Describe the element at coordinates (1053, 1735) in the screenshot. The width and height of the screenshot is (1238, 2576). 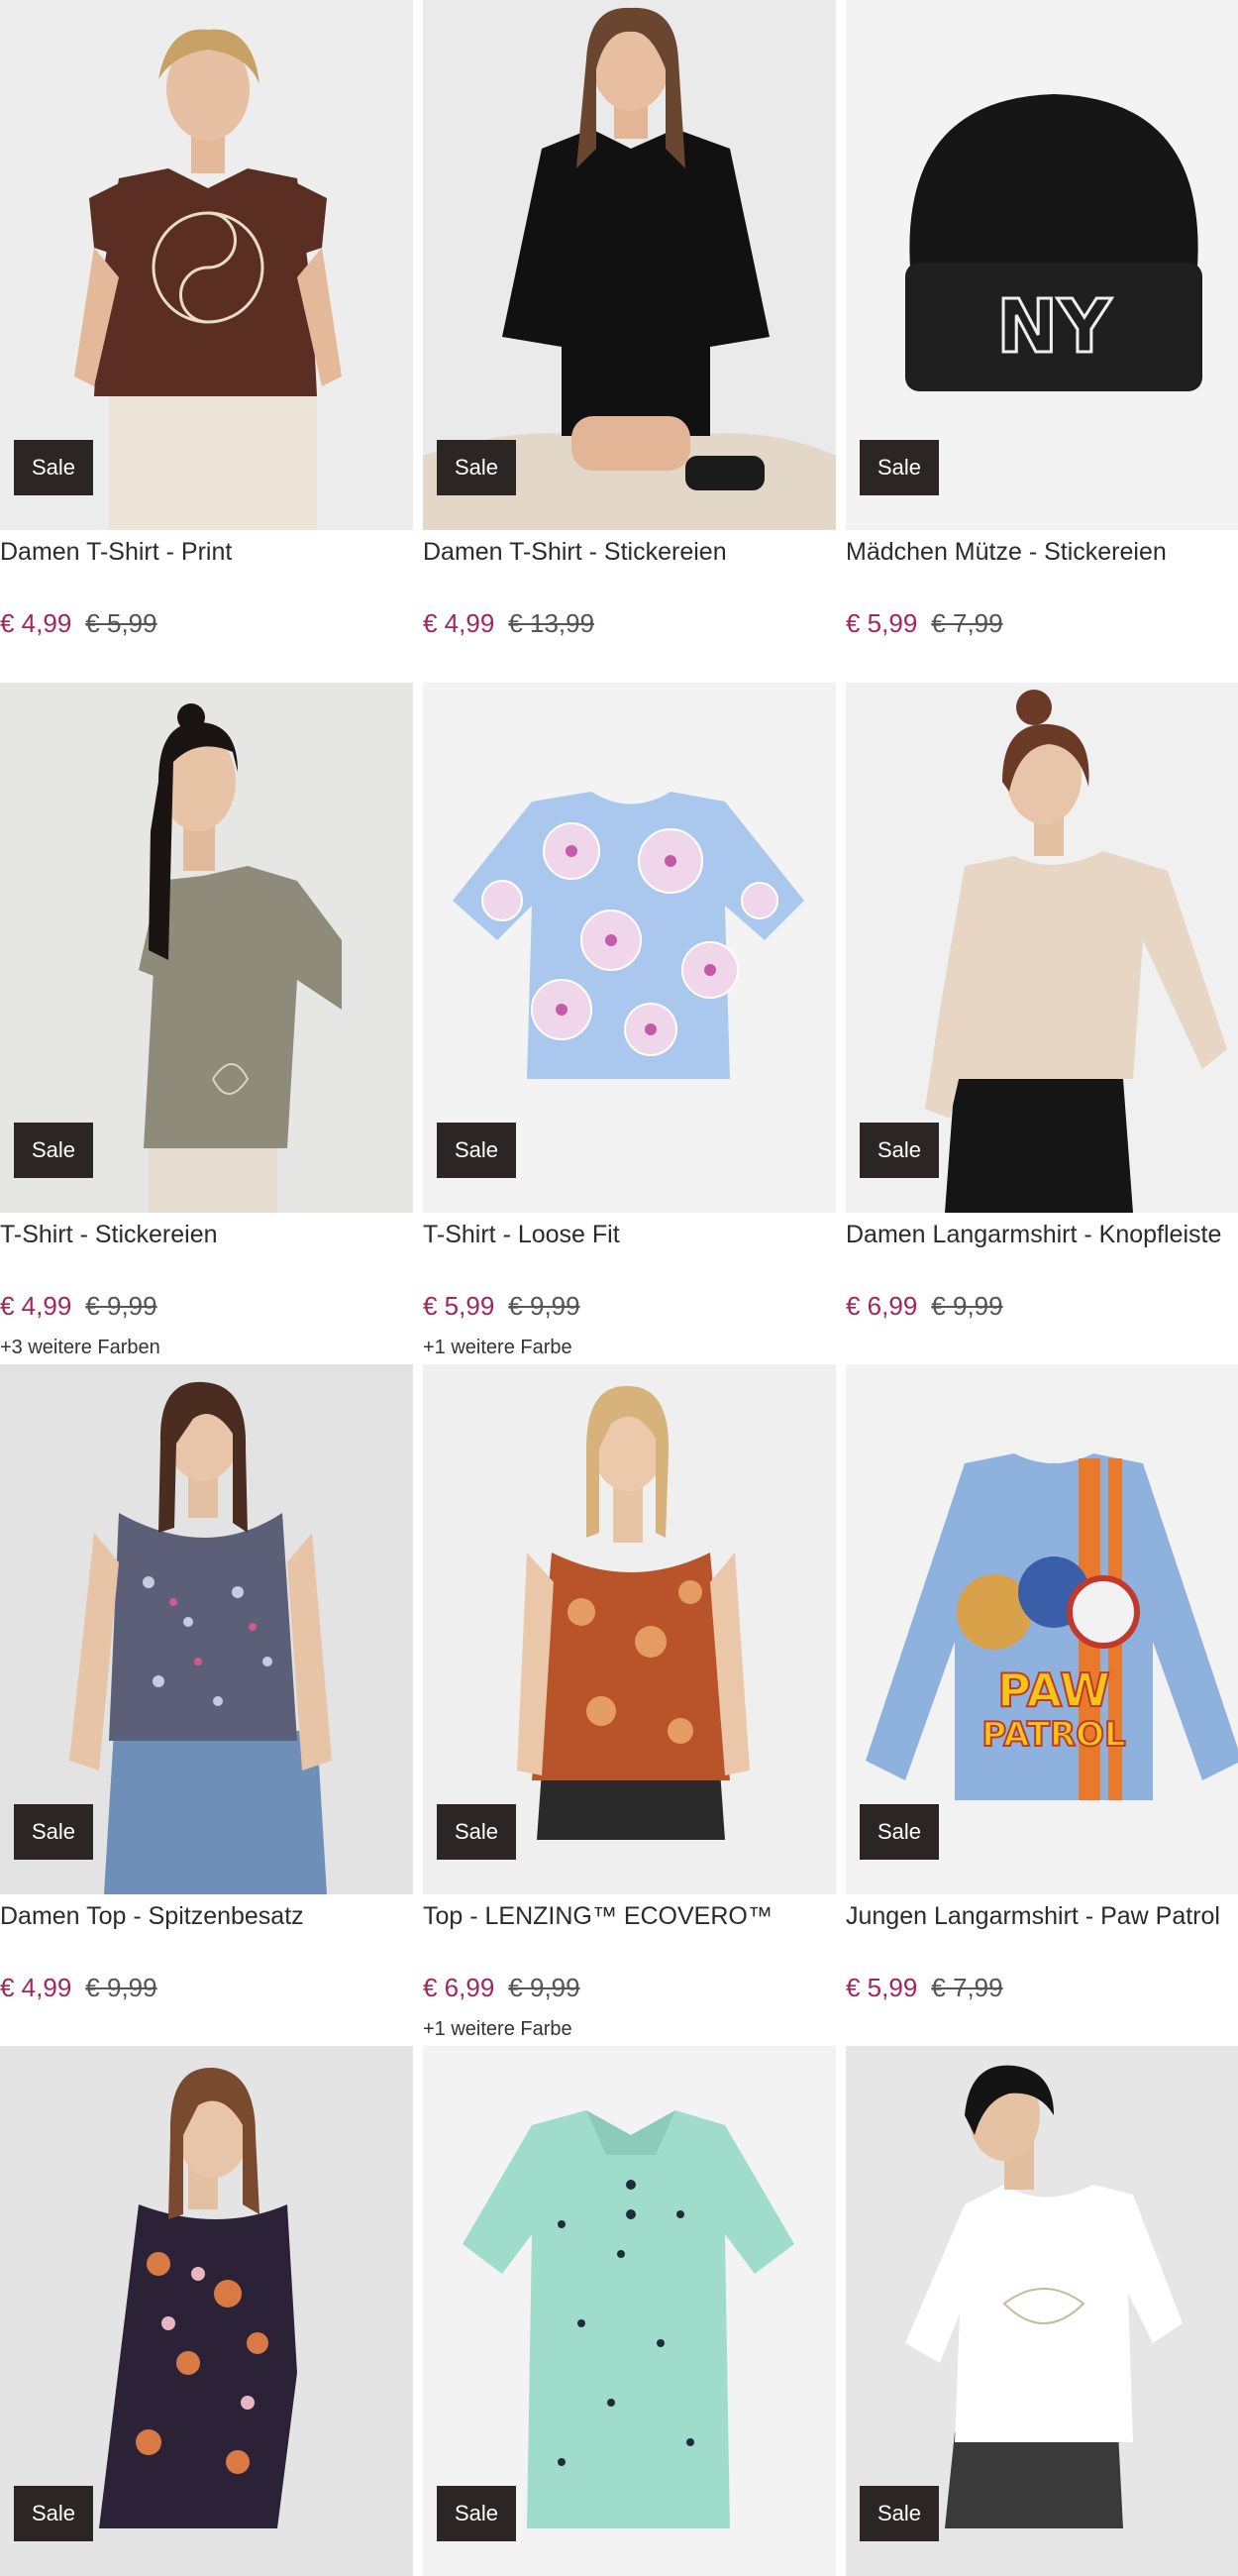
I see `paw-logo-bottom: PATROL` at that location.